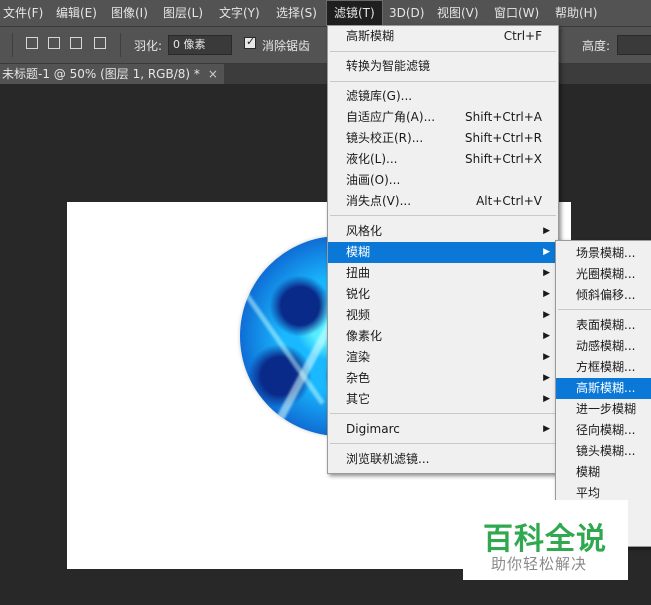 The height and width of the screenshot is (605, 651). Describe the element at coordinates (250, 42) in the screenshot. I see `antialias-checkbox` at that location.